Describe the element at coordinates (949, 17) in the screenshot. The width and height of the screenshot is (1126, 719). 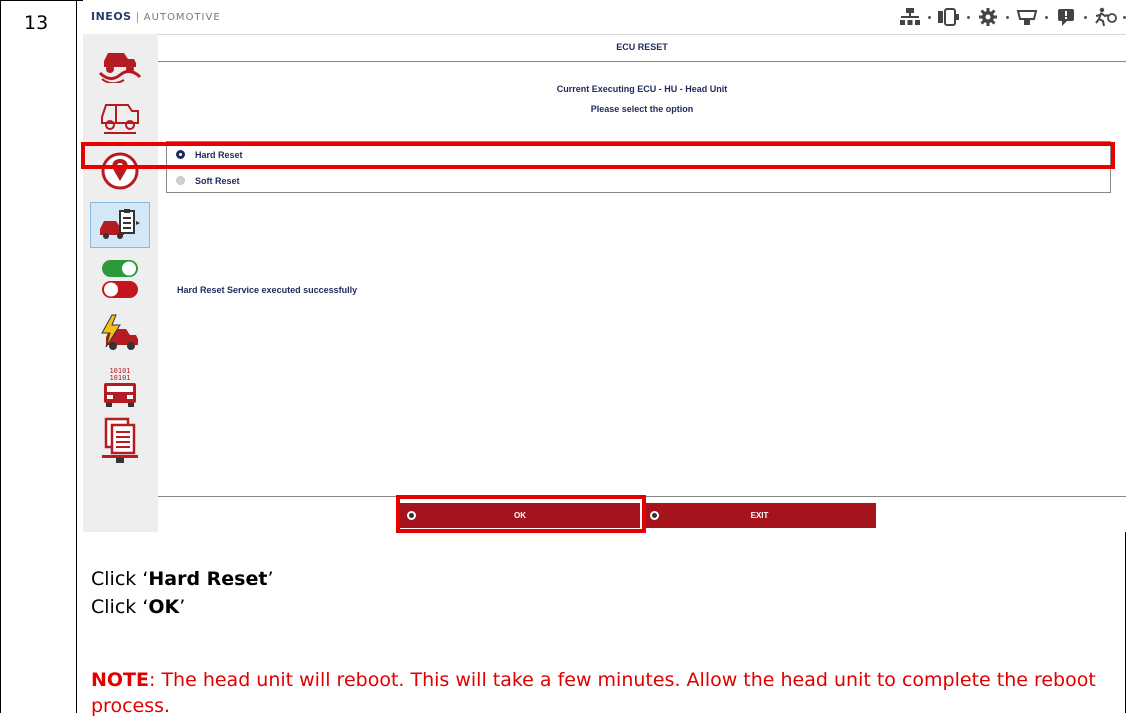
I see `battery-icon` at that location.